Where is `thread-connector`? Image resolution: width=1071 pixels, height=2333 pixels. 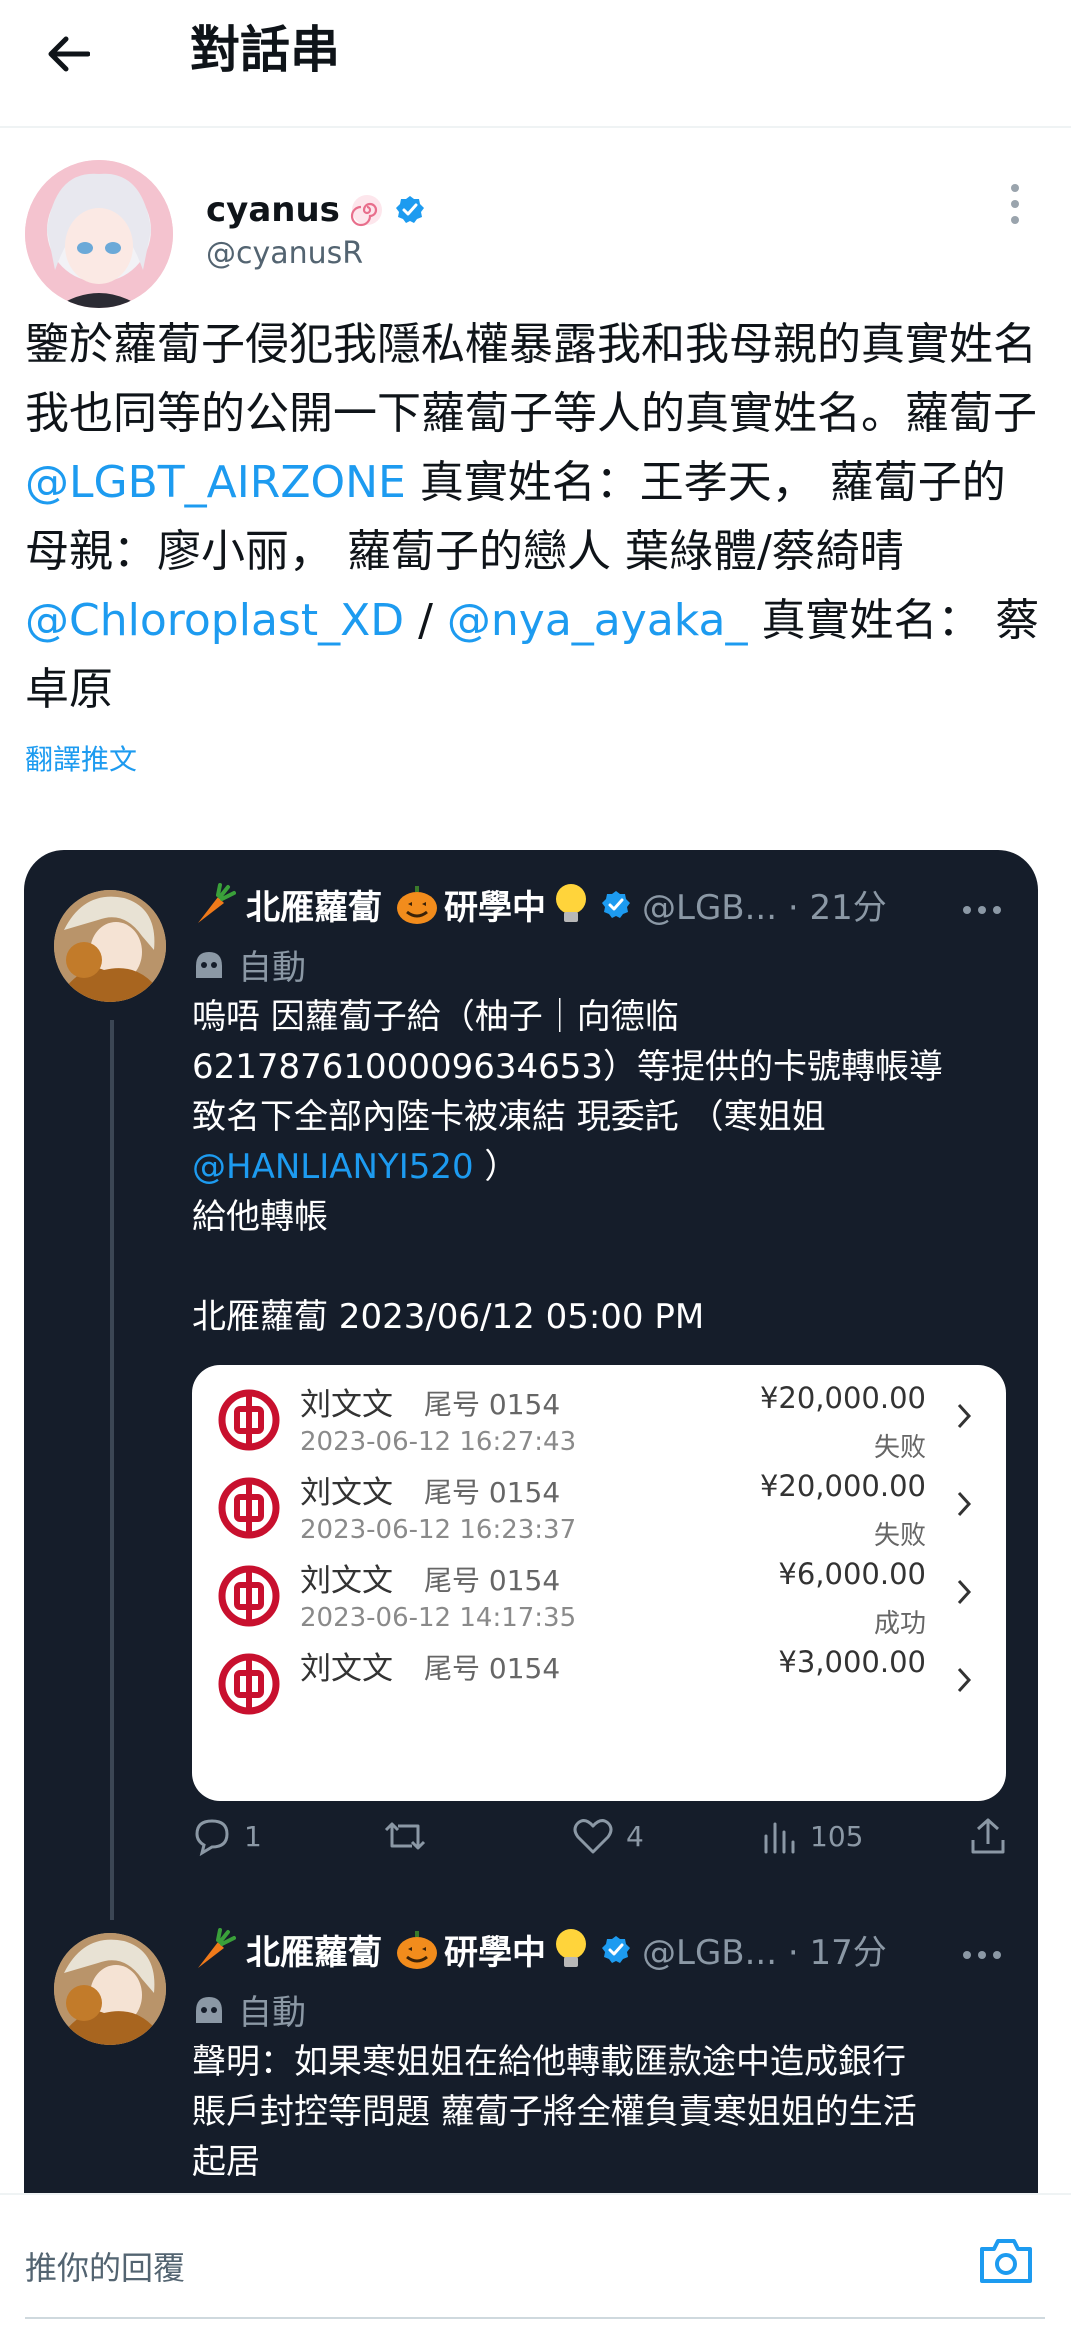 thread-connector is located at coordinates (112, 1470).